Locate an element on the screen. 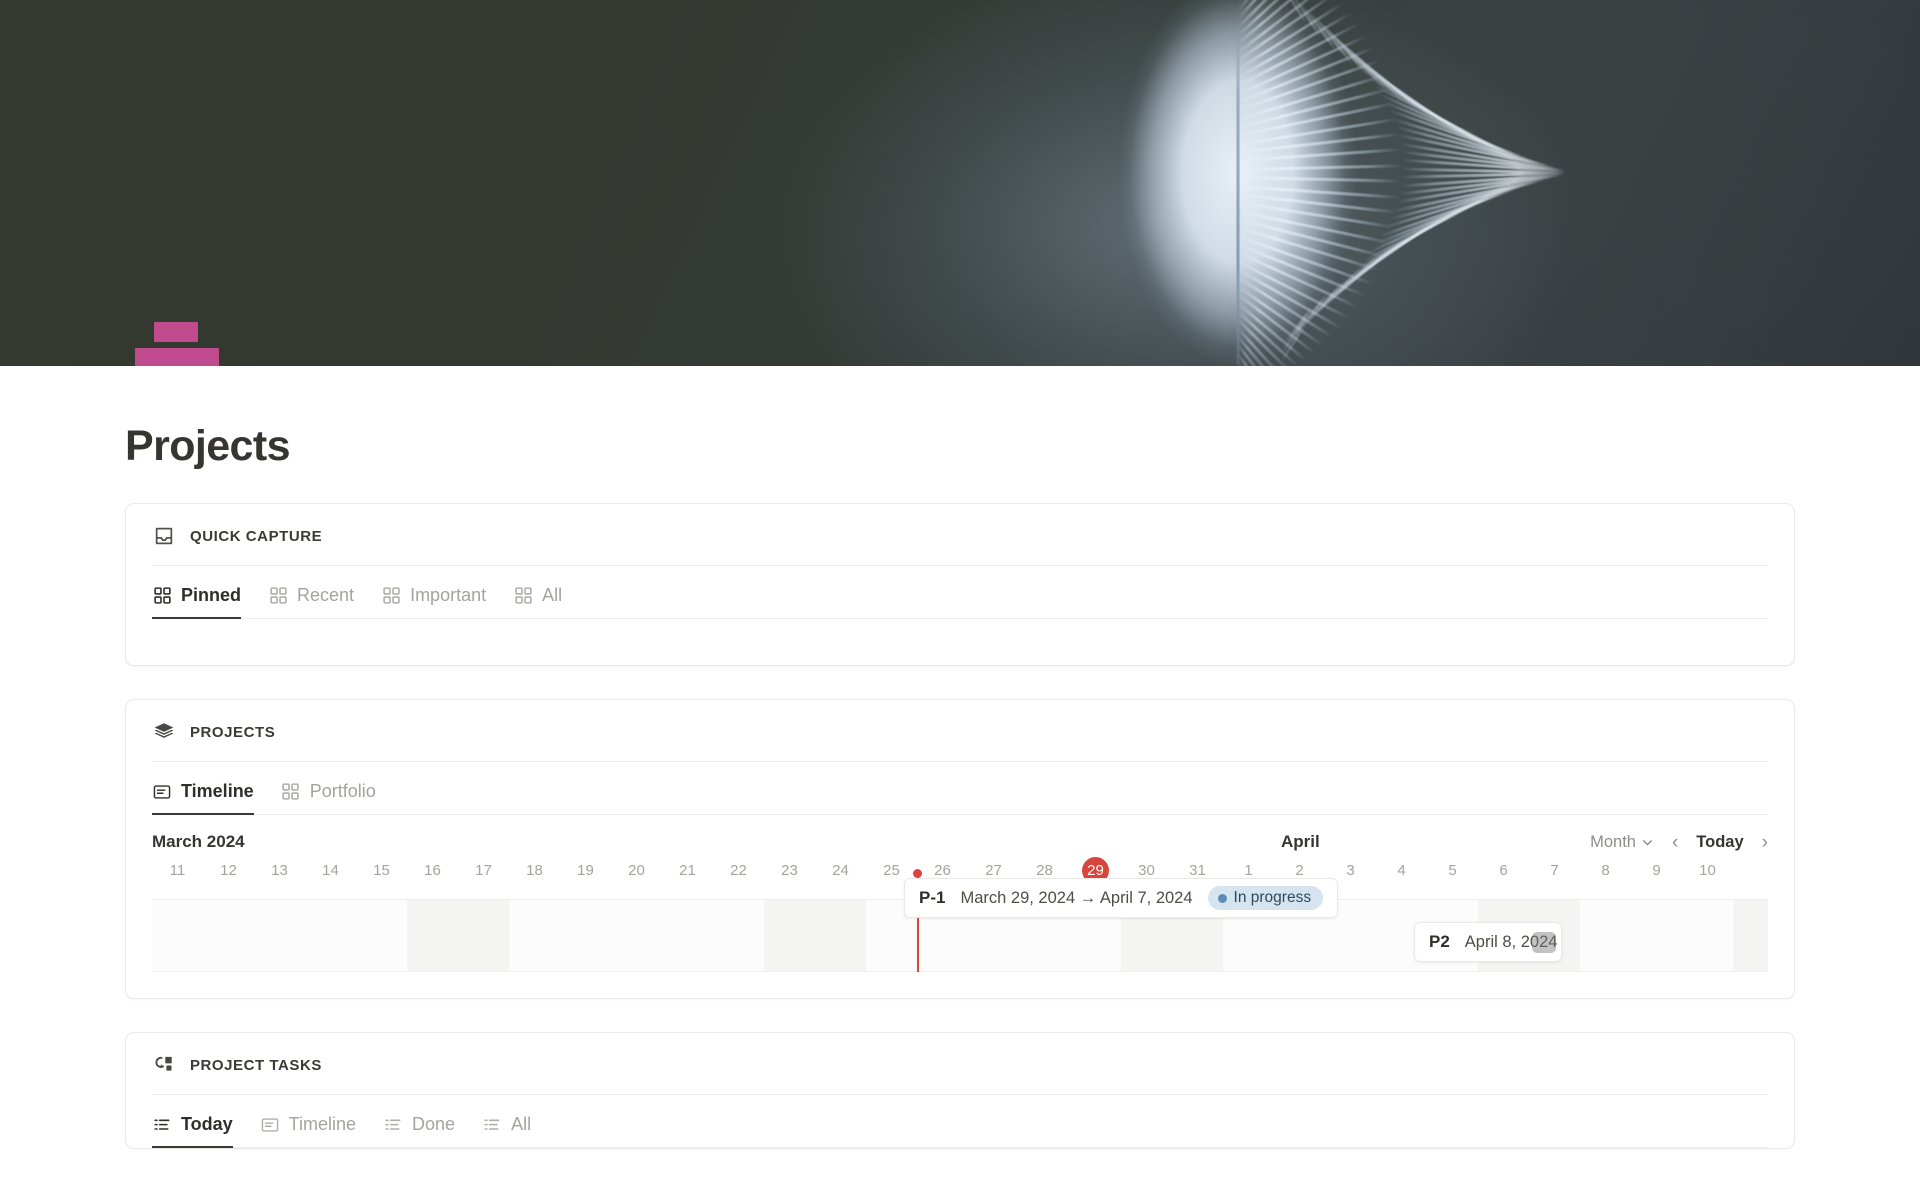  projects-header: PROJECTS is located at coordinates (960, 730).